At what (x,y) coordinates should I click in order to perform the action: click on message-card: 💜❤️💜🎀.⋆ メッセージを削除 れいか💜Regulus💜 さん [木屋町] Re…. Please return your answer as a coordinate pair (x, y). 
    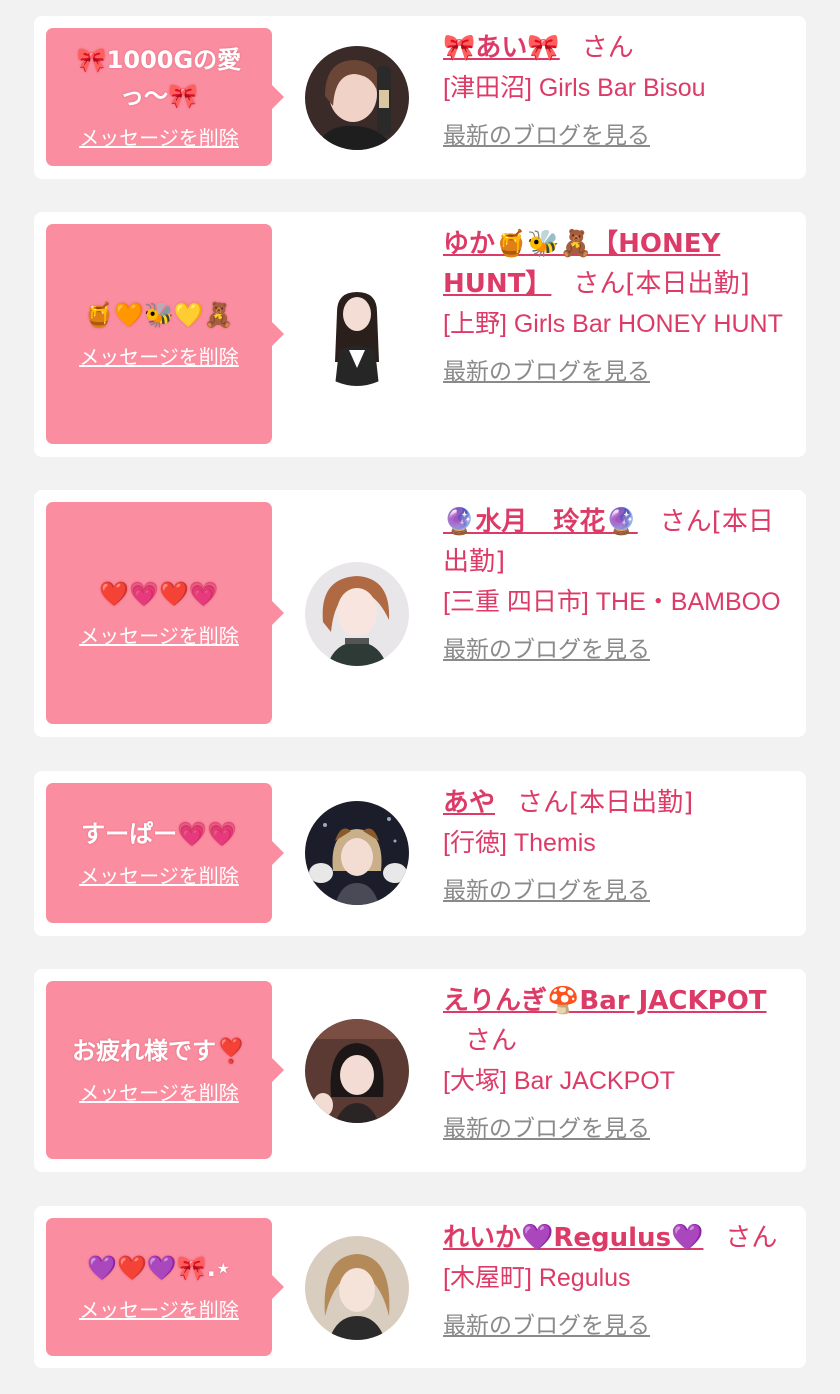
    Looking at the image, I should click on (420, 1287).